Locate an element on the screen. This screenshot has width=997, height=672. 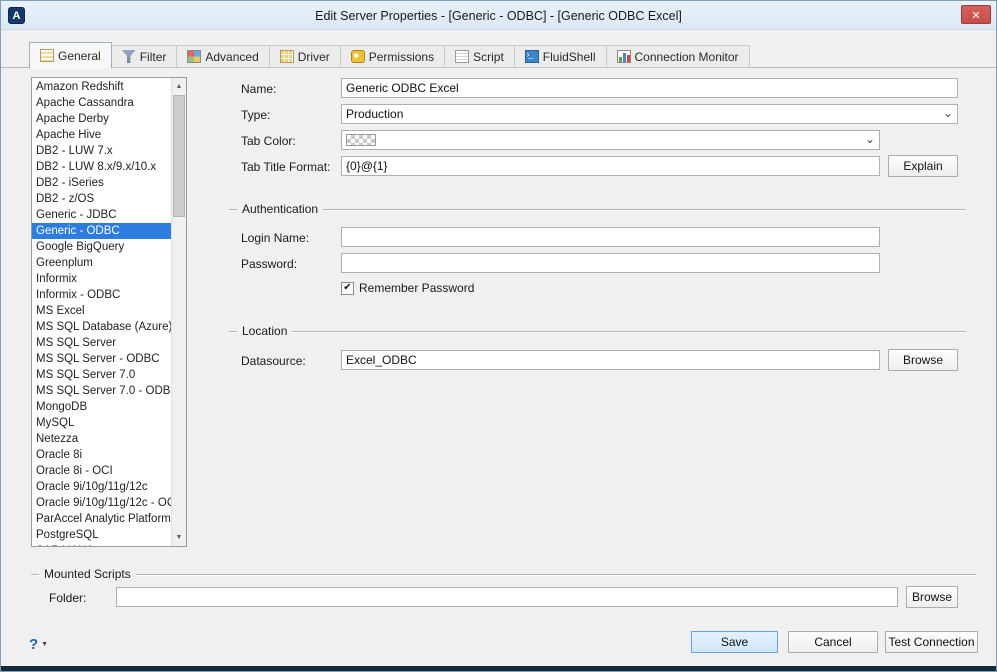
mounted-scripts-group: Mounted Scripts is located at coordinates (503, 574).